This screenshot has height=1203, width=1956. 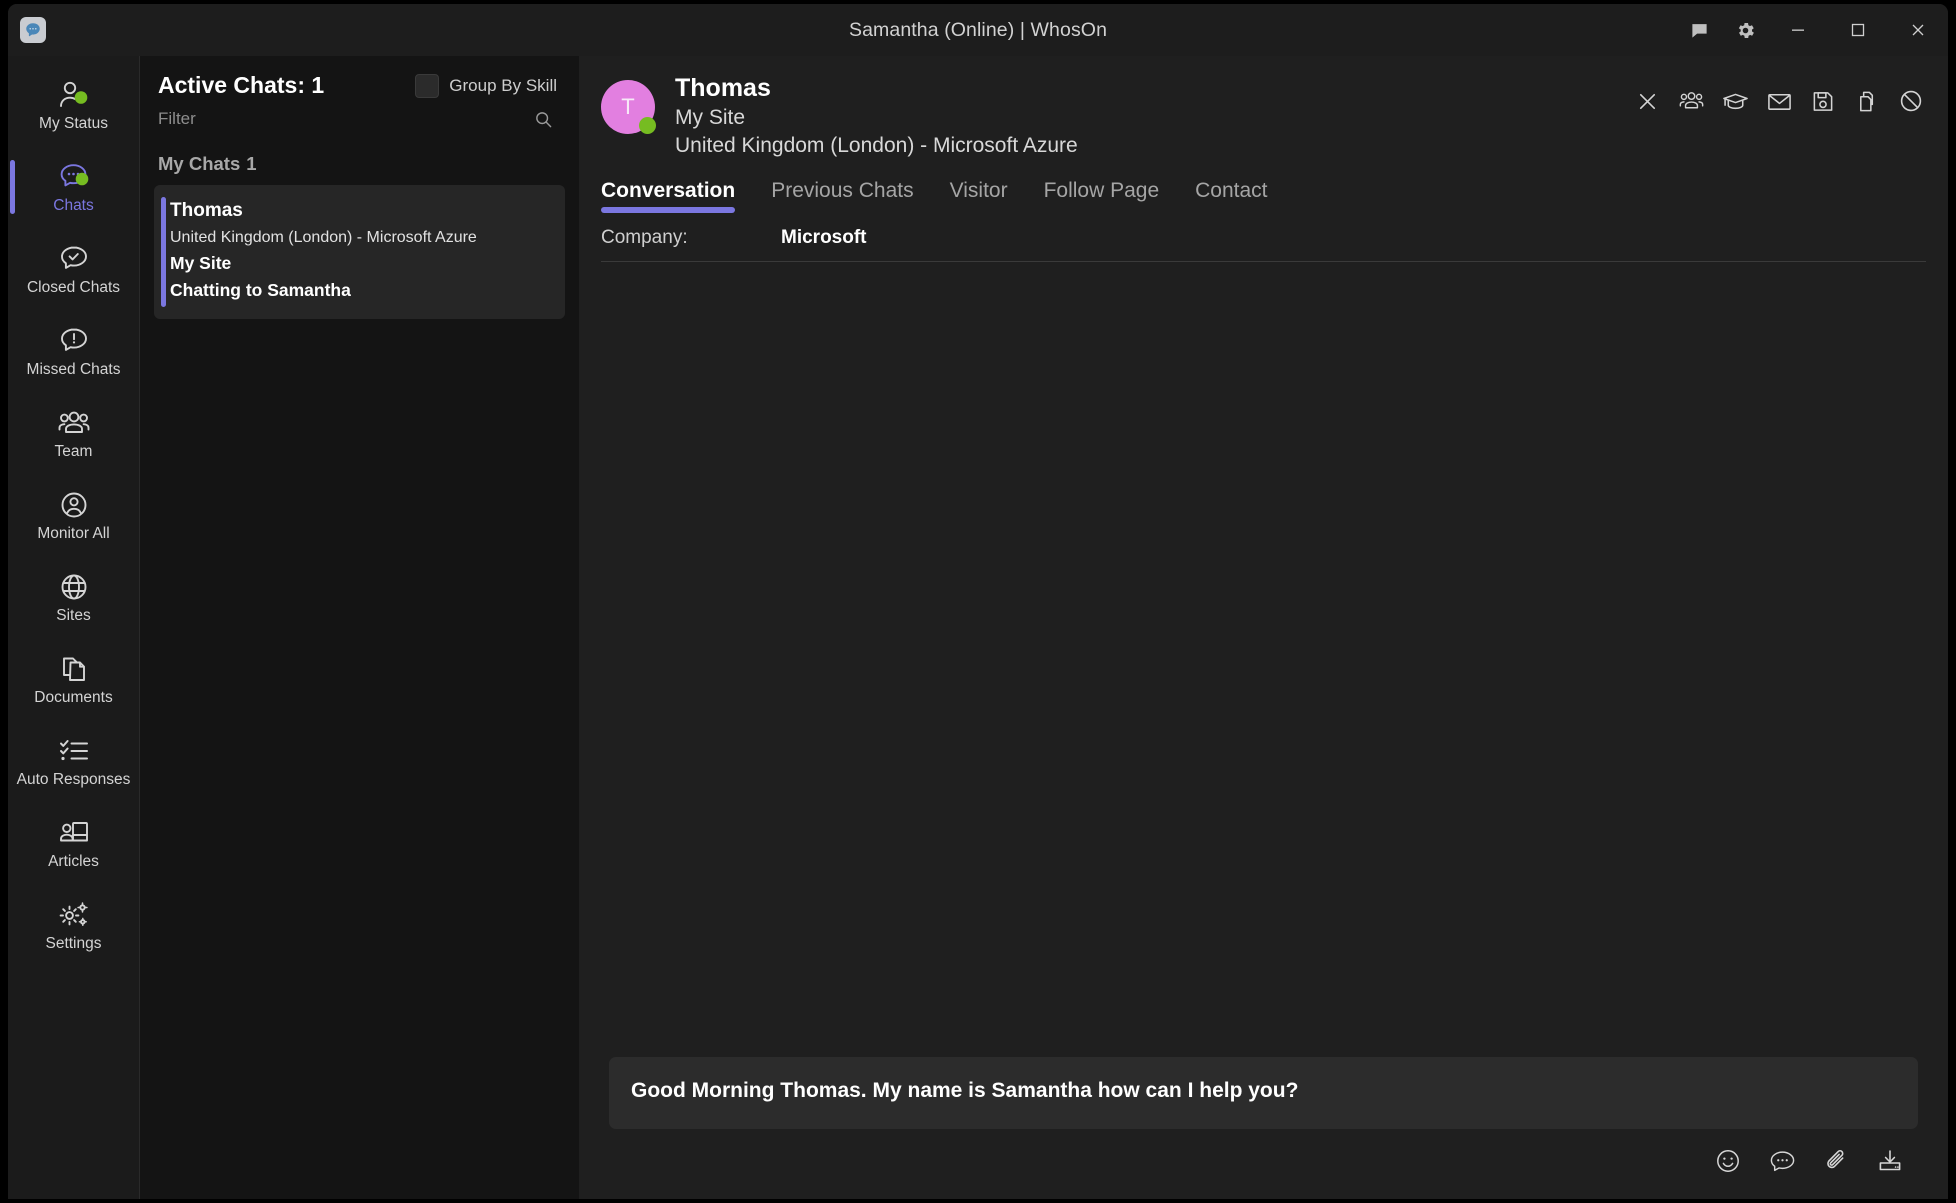 I want to click on sidebar-item-auto-responses: Auto Responses, so click(x=73, y=761).